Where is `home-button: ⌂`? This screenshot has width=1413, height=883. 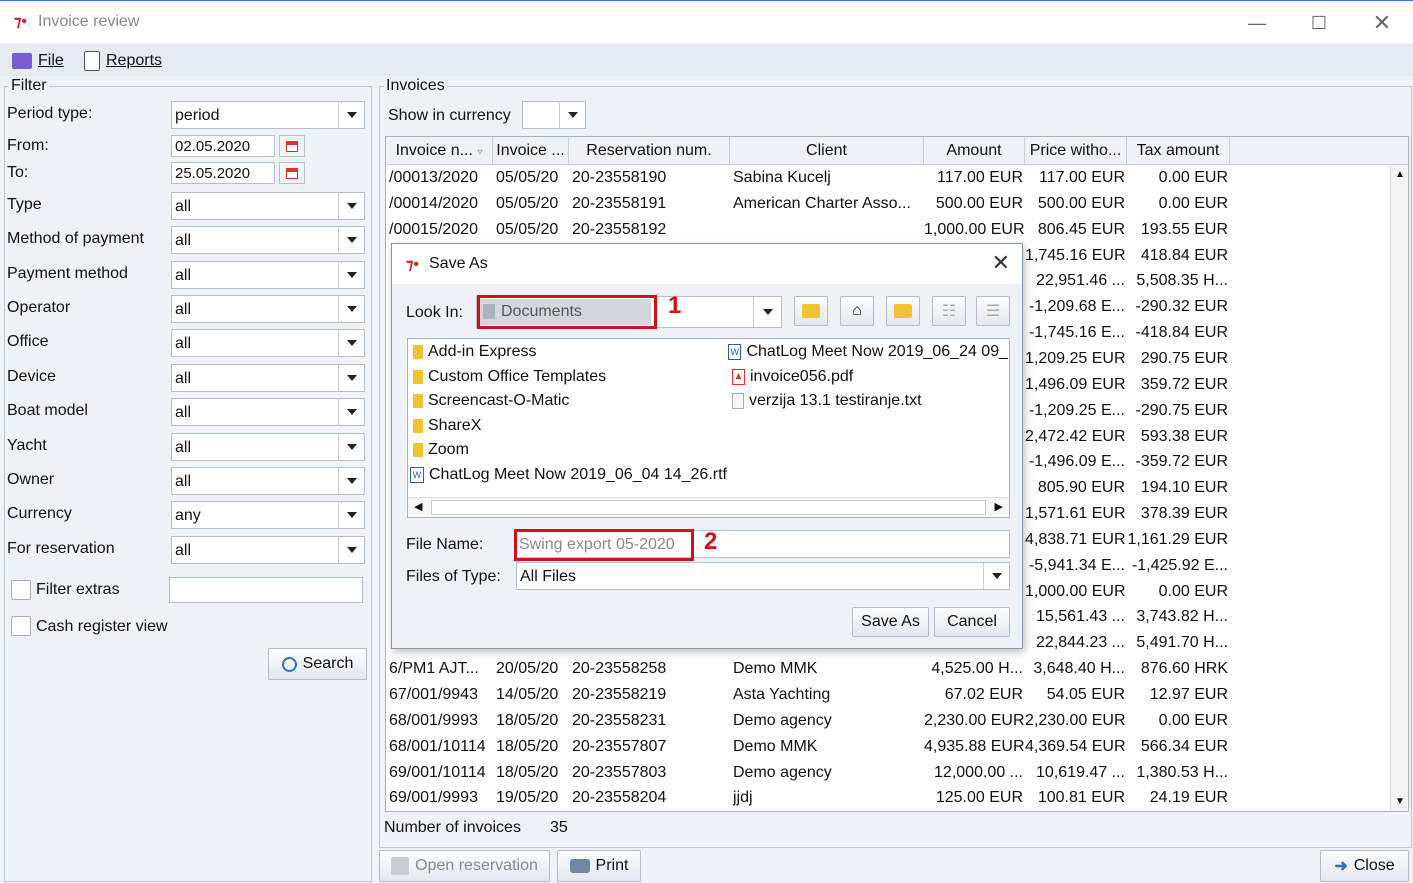
home-button: ⌂ is located at coordinates (857, 311).